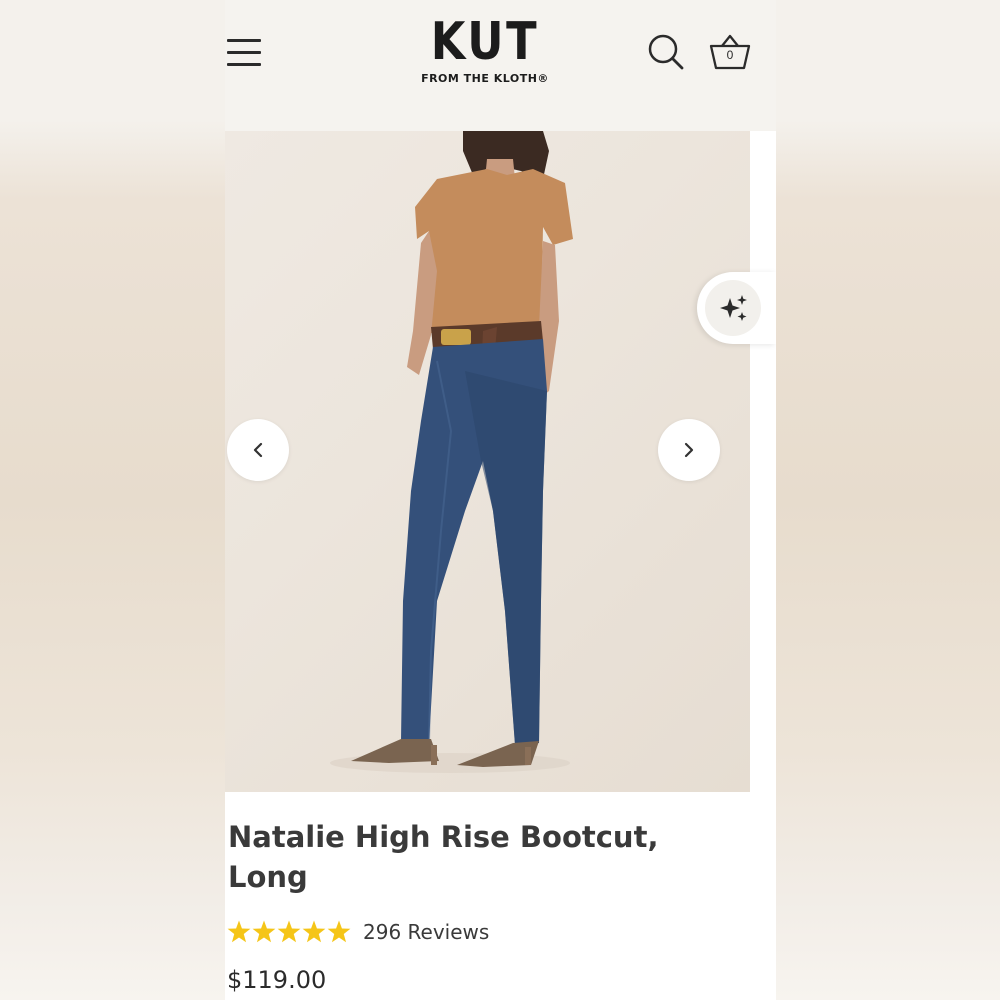 This screenshot has height=1000, width=1000. Describe the element at coordinates (763, 461) in the screenshot. I see `next-image-peek` at that location.